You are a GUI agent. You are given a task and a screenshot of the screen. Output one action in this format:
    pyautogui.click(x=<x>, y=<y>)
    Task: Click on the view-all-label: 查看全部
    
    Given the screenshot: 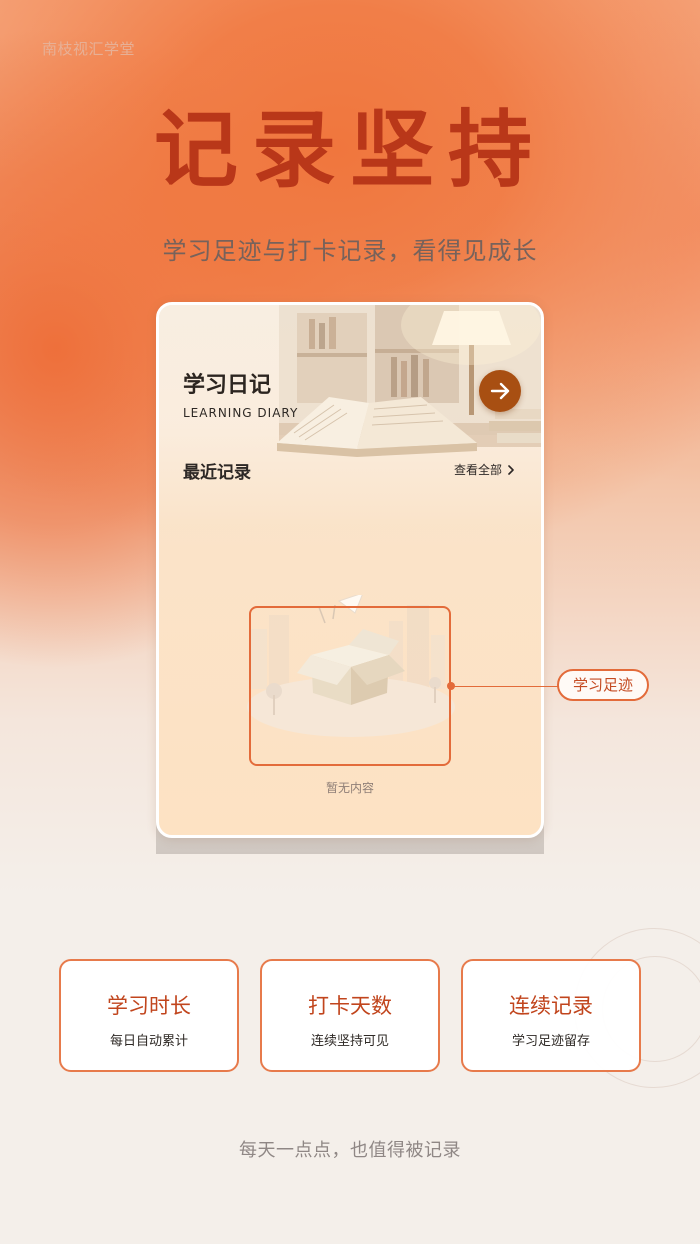 What is the action you would take?
    pyautogui.click(x=477, y=470)
    